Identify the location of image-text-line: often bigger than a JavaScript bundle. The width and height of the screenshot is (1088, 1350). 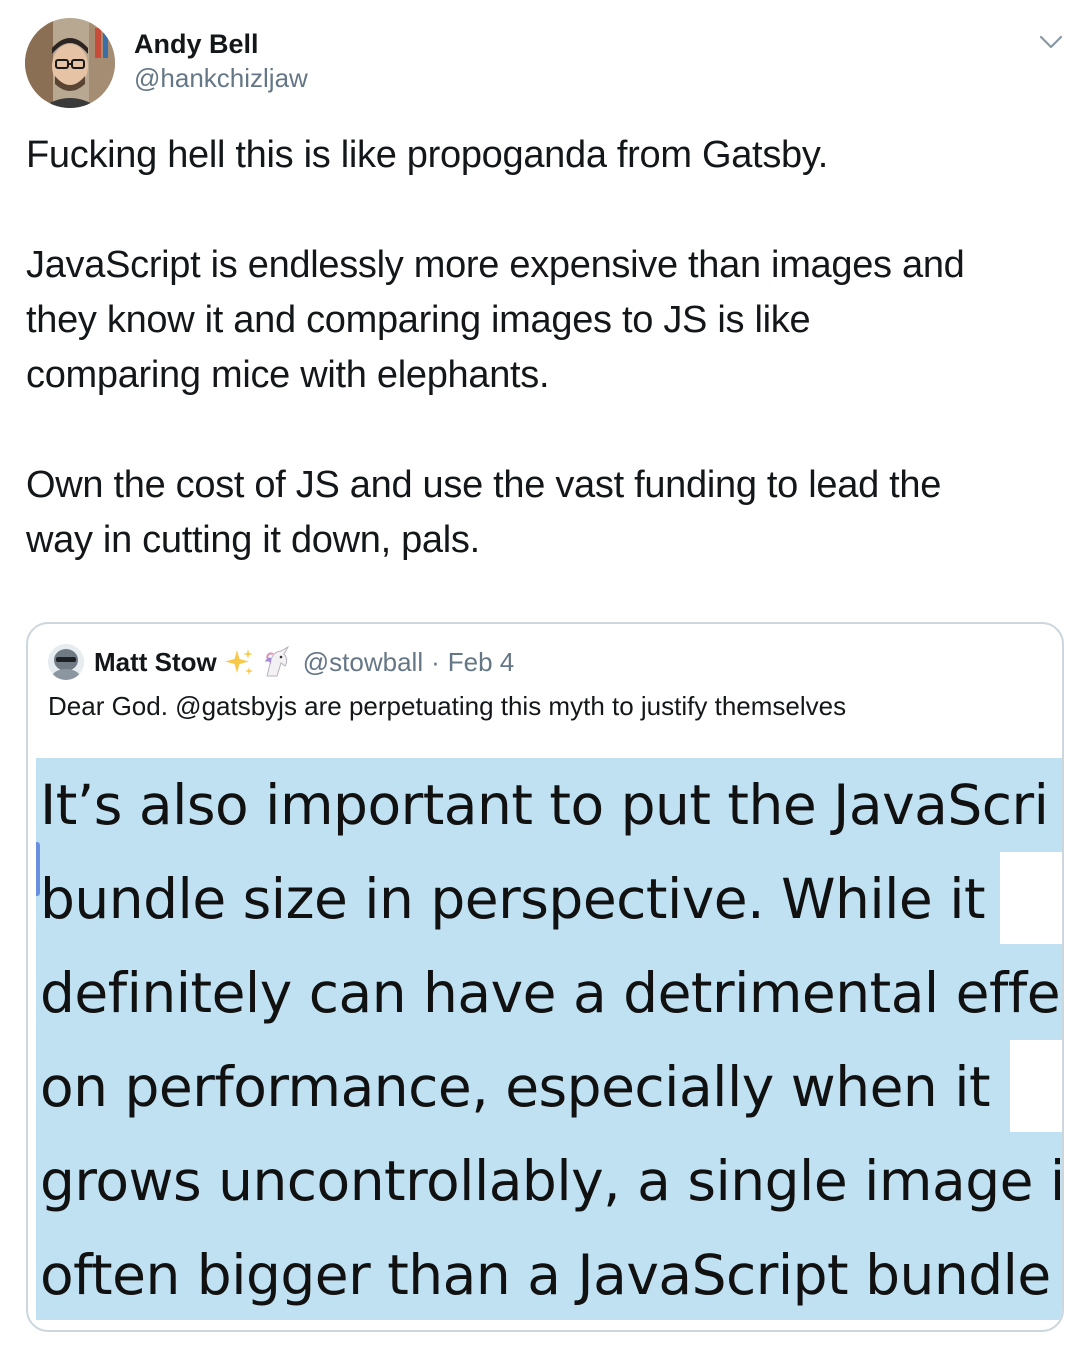
(545, 1275).